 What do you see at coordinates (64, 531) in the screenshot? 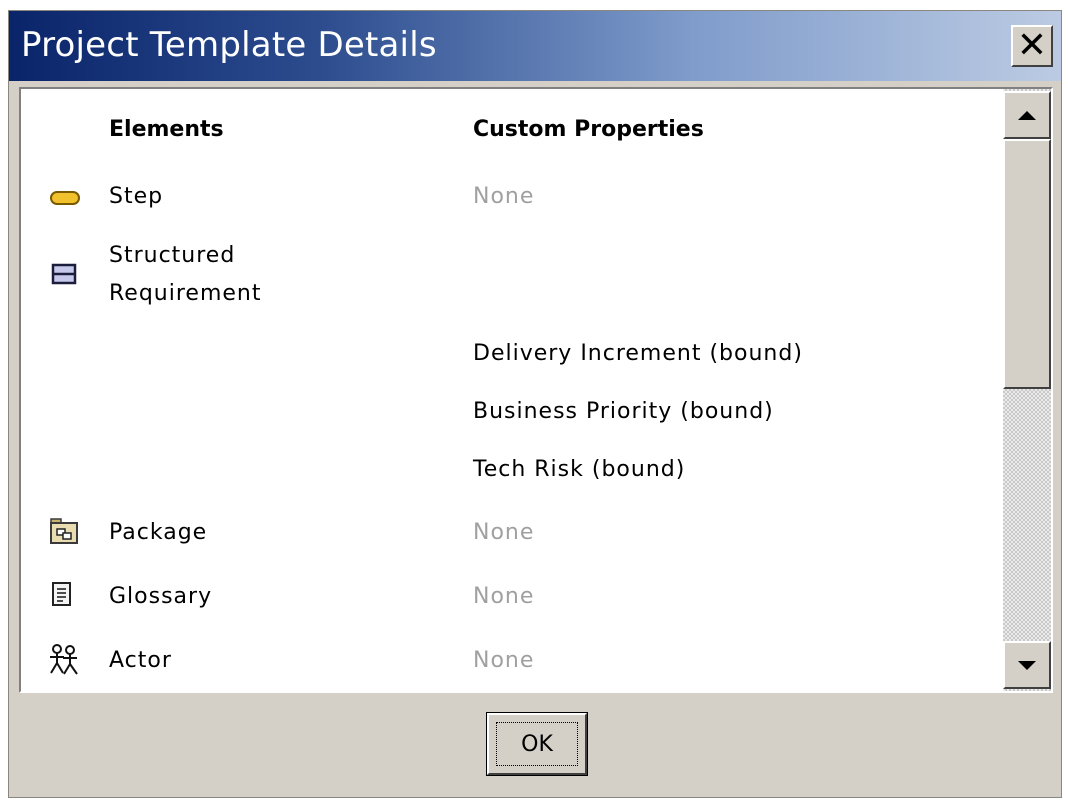
I see `package-icon` at bounding box center [64, 531].